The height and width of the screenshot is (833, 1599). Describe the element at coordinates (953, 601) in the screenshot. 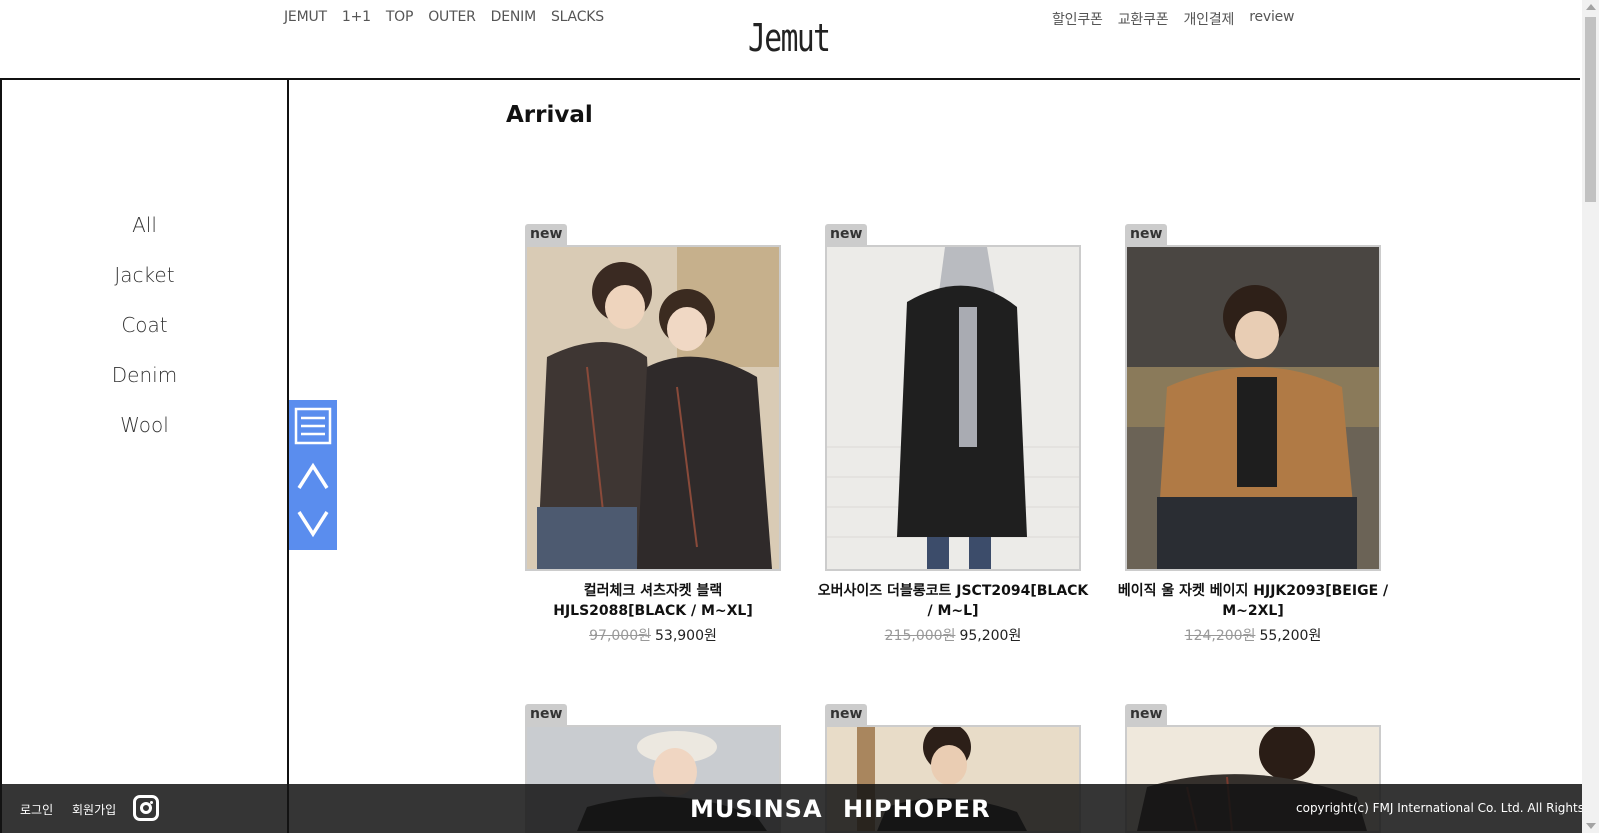

I see `product-name: 오버사이즈 더블롱코트 JSCT2094[BLACK / M~L]` at that location.